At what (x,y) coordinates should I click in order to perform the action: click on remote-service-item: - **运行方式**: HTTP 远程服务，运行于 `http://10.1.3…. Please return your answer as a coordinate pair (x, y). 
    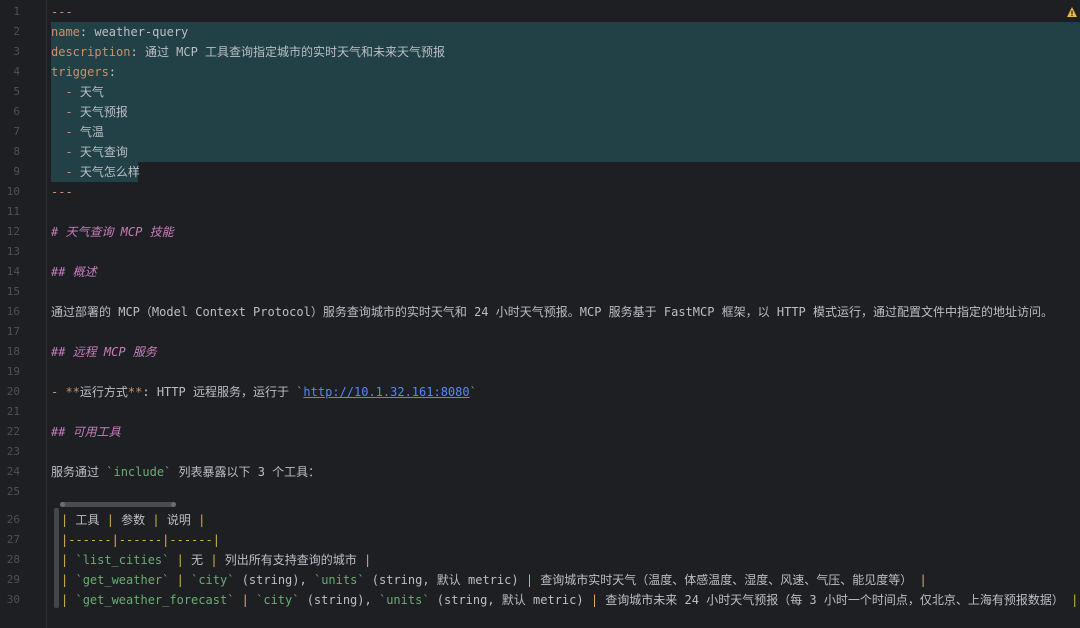
    Looking at the image, I should click on (264, 392).